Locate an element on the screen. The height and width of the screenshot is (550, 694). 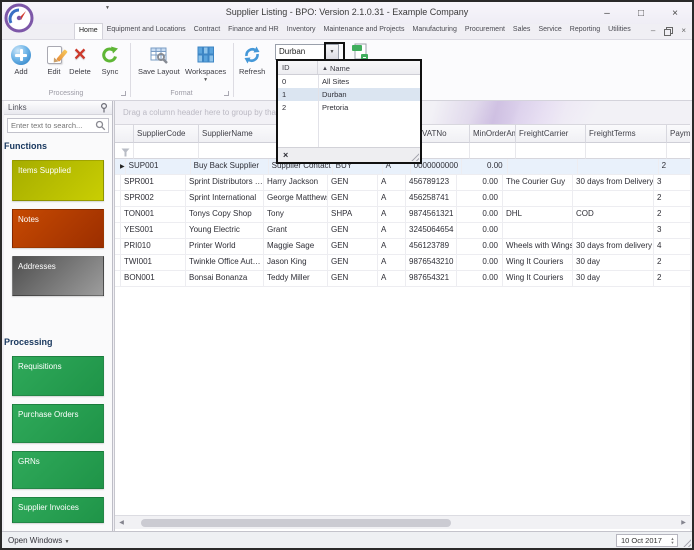
mdi-restore-button is located at coordinates (669, 31).